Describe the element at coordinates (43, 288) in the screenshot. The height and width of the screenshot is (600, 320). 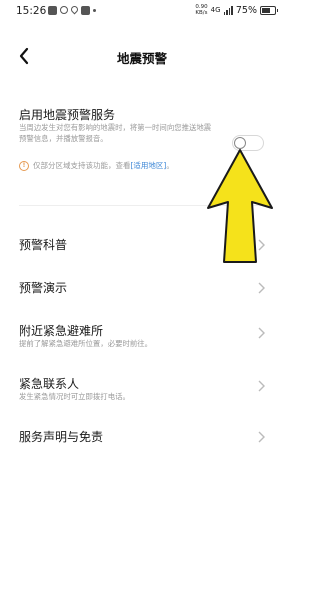
I see `menu-item-label: 预警演示` at that location.